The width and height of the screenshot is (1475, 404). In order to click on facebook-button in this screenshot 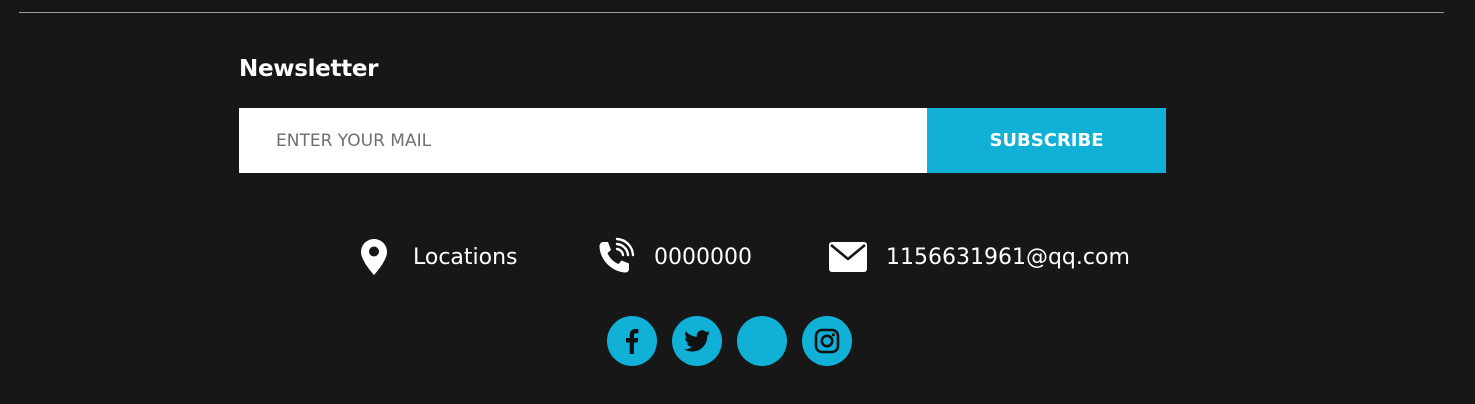, I will do `click(632, 341)`.